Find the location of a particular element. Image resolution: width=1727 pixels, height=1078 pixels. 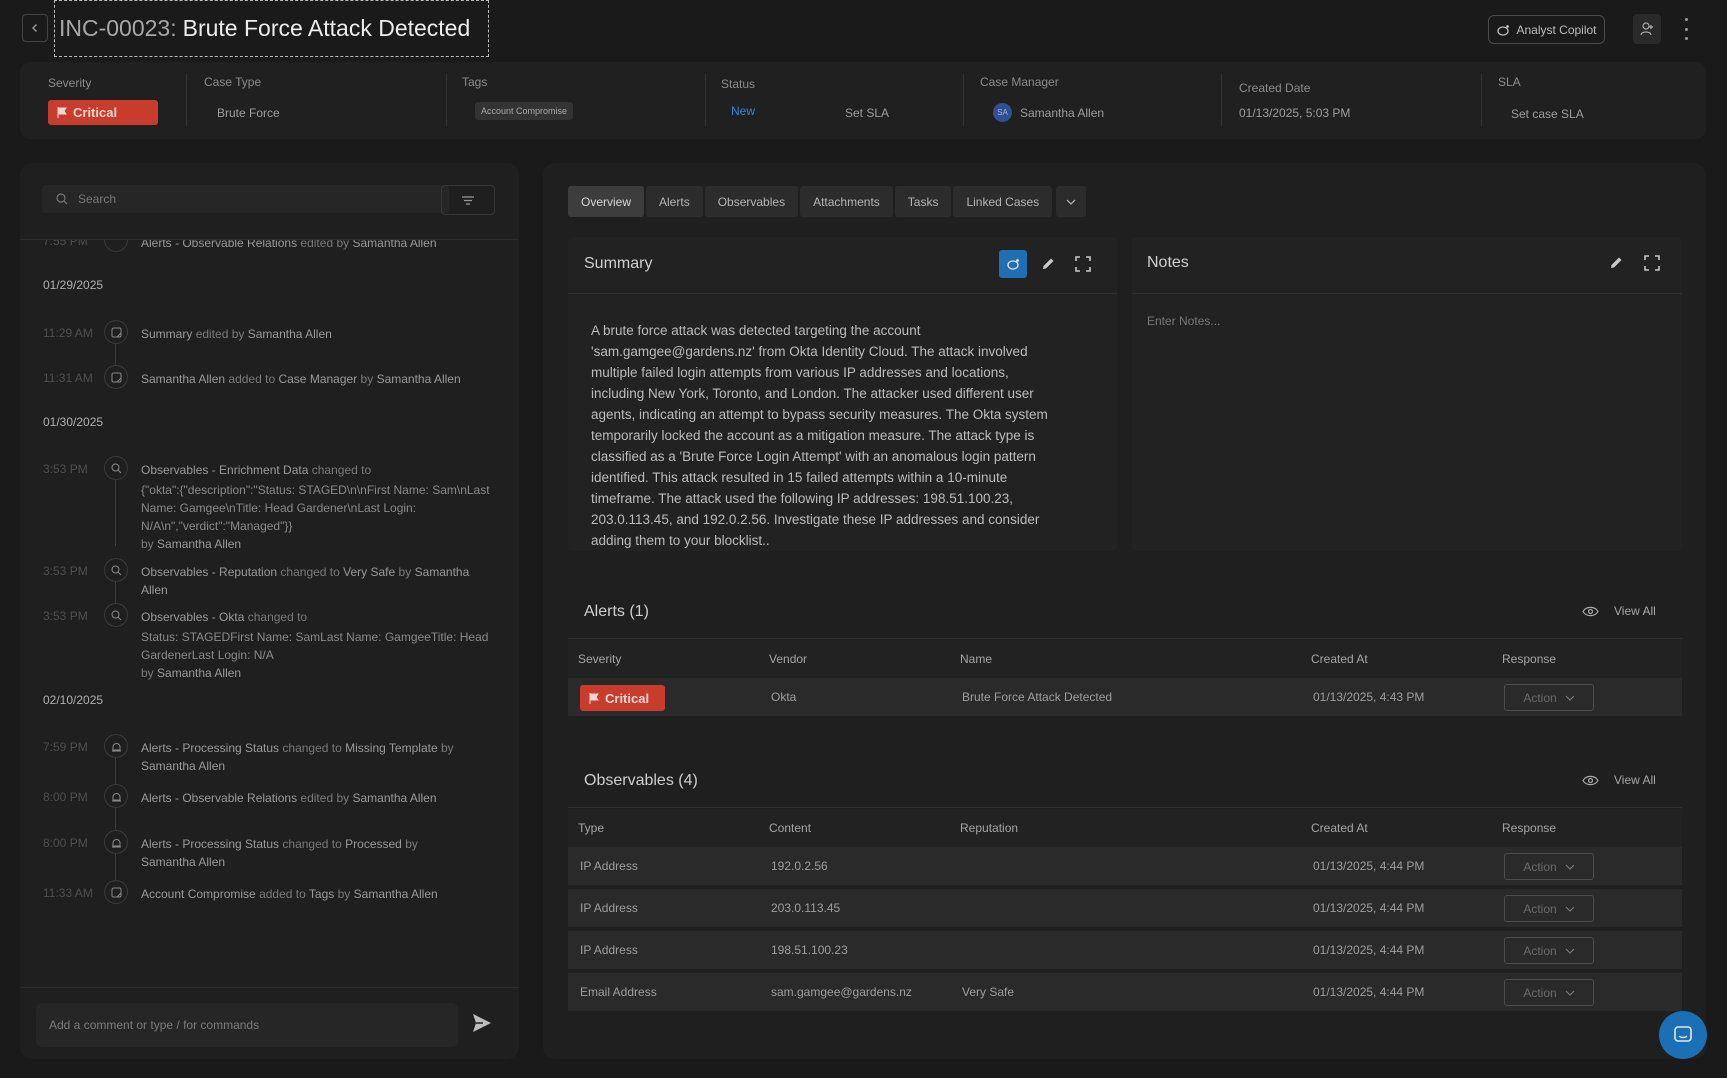

page-title: INC-00023: Brute Force Attack Detected is located at coordinates (272, 28).